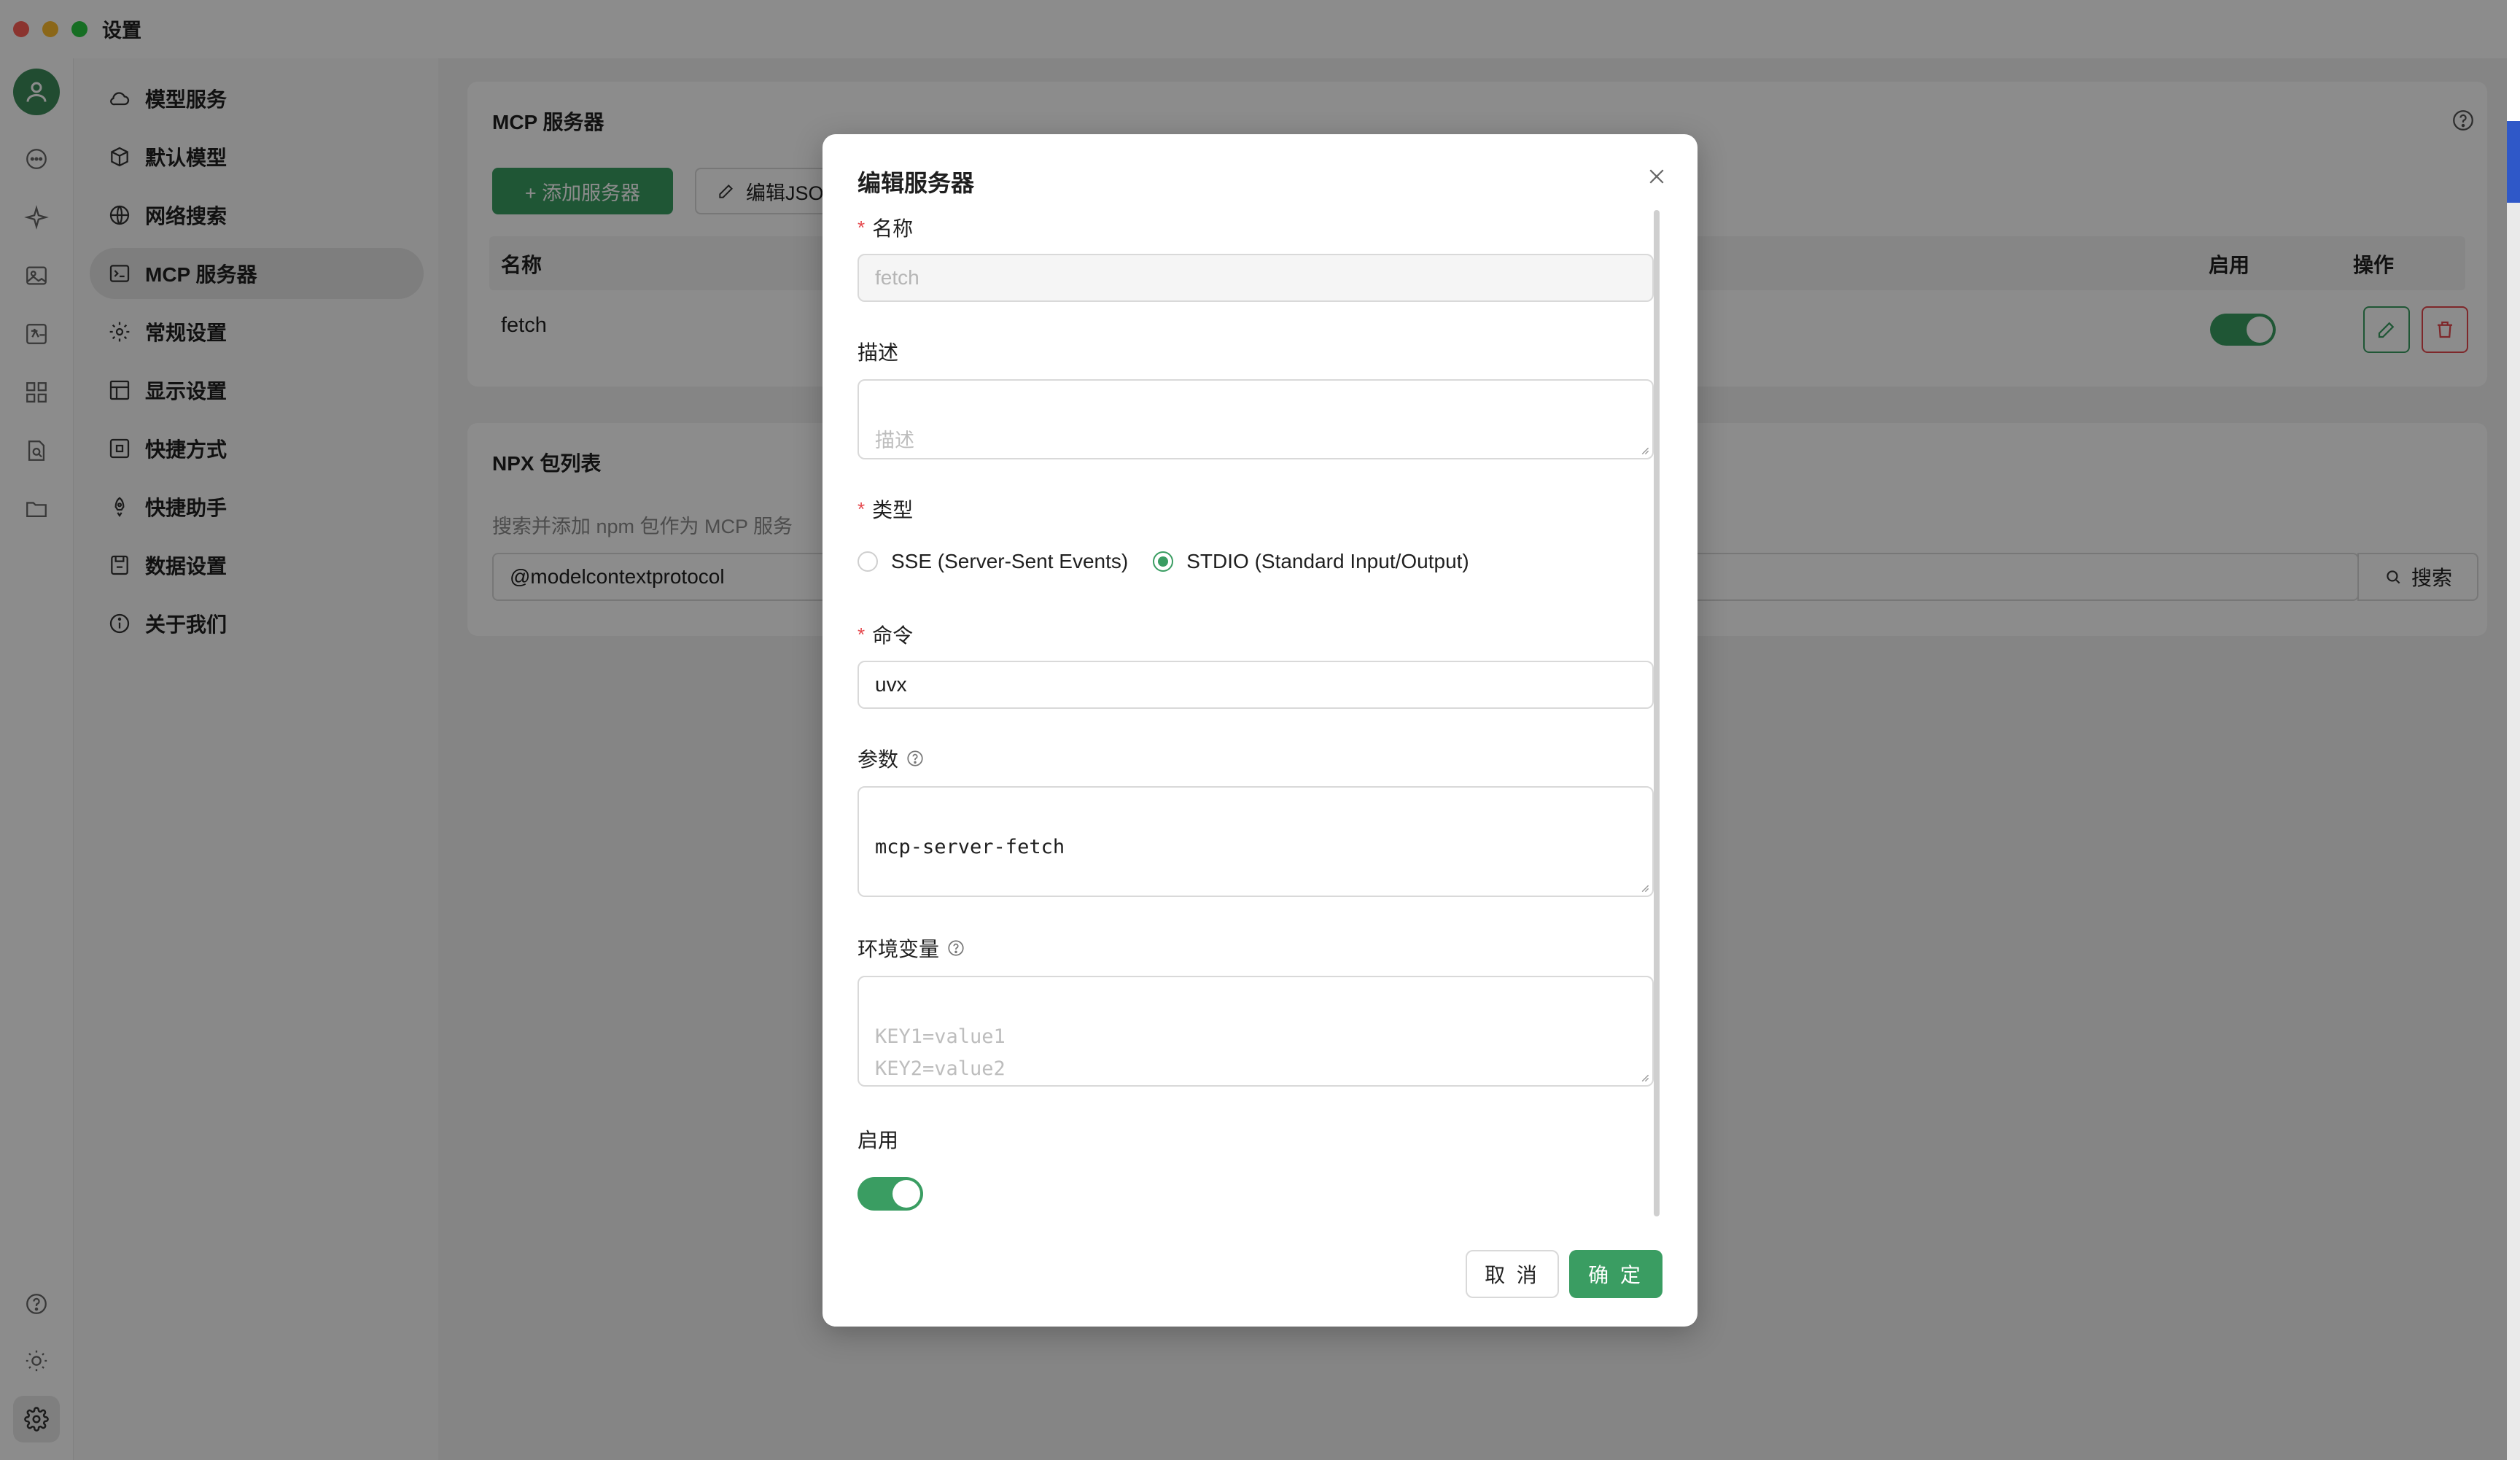 The width and height of the screenshot is (2520, 1460). I want to click on dialog-scrollbar, so click(1657, 713).